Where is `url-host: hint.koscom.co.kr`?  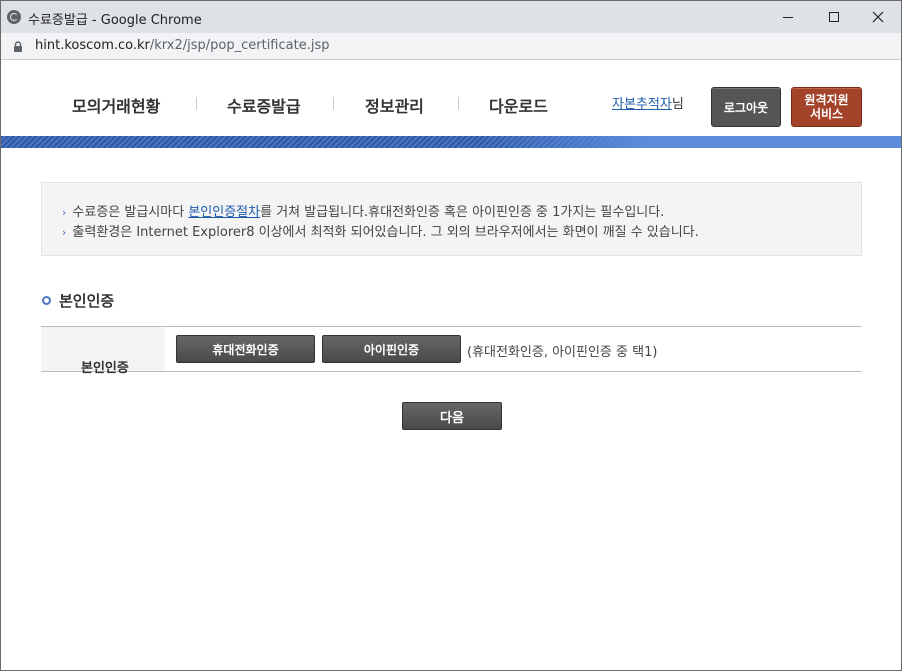
url-host: hint.koscom.co.kr is located at coordinates (92, 45).